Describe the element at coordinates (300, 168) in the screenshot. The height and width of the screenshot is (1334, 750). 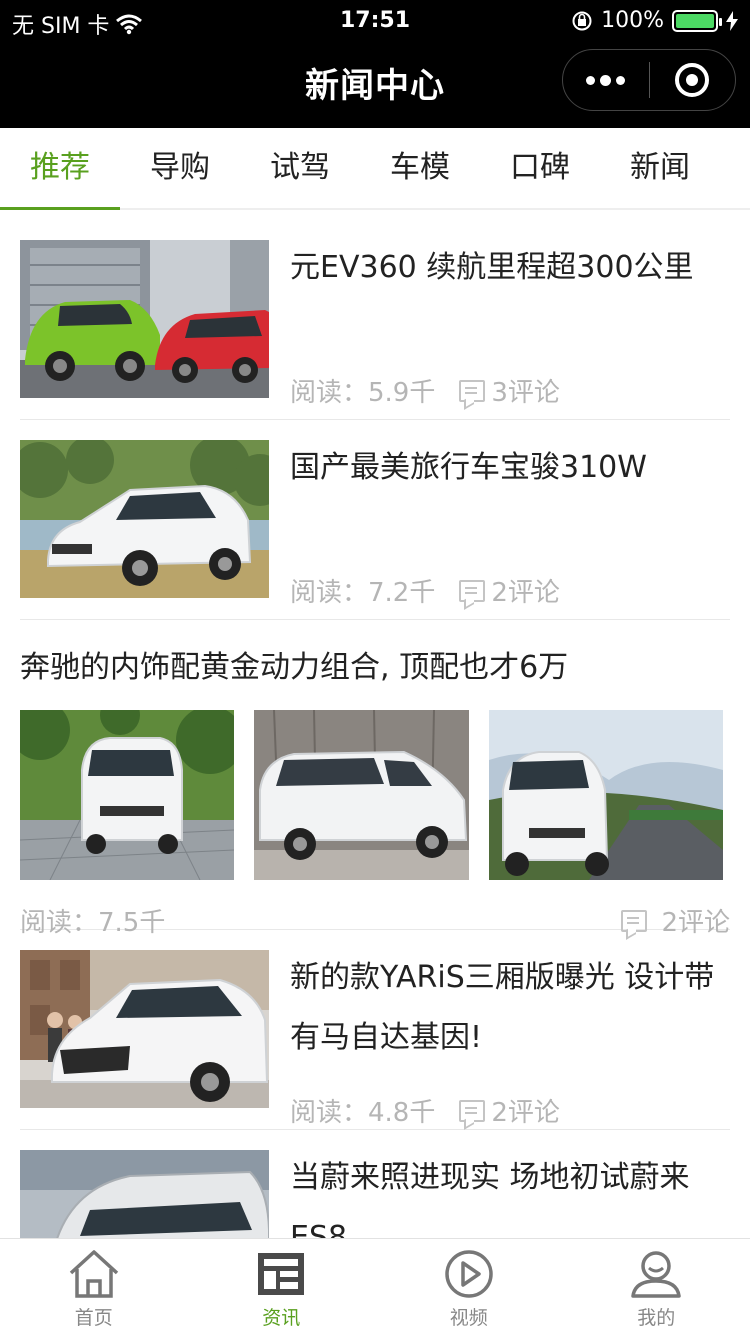
I see `tab-test-drive: 试驾` at that location.